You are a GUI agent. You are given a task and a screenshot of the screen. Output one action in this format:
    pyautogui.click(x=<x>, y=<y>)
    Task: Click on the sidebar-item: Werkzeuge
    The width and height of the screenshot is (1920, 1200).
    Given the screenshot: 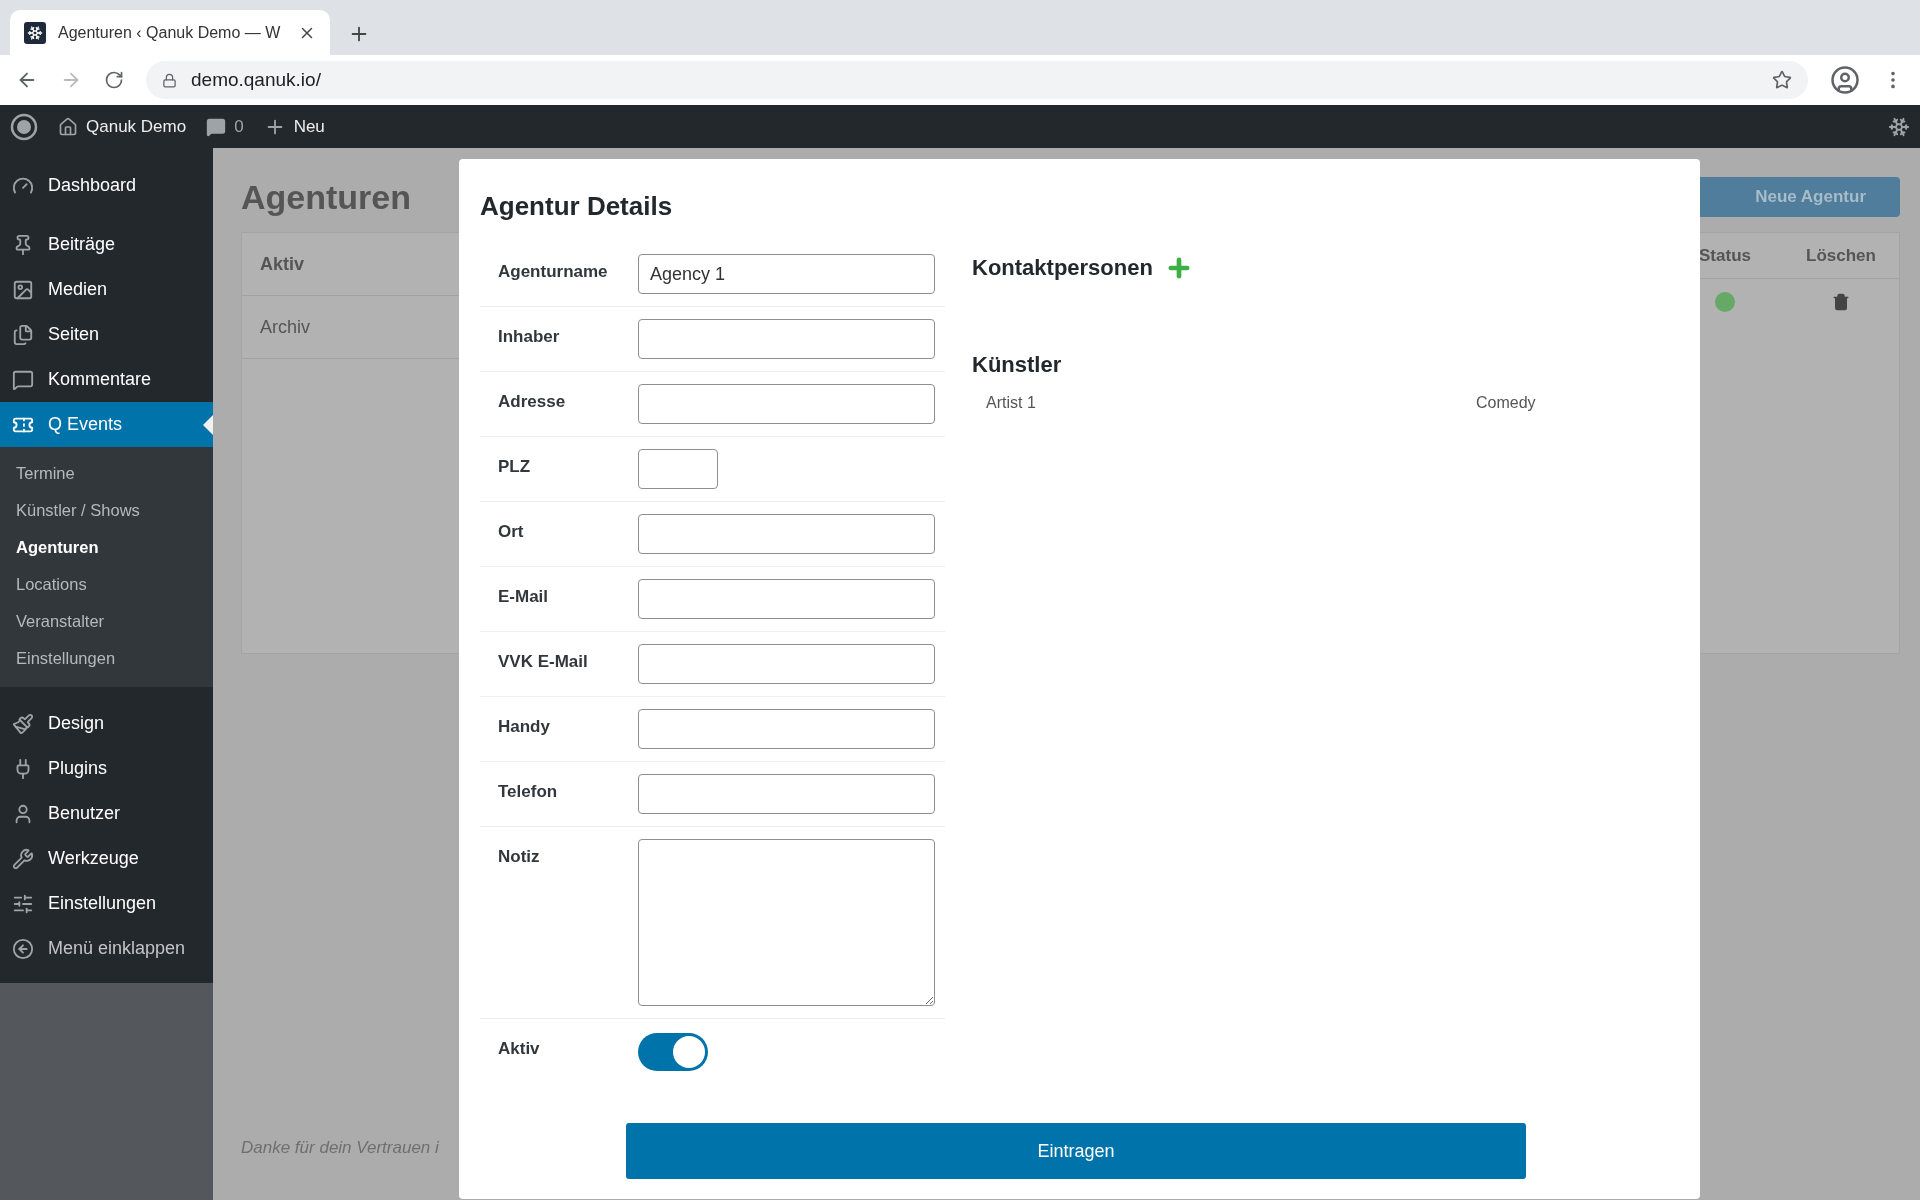 What is the action you would take?
    pyautogui.click(x=106, y=858)
    